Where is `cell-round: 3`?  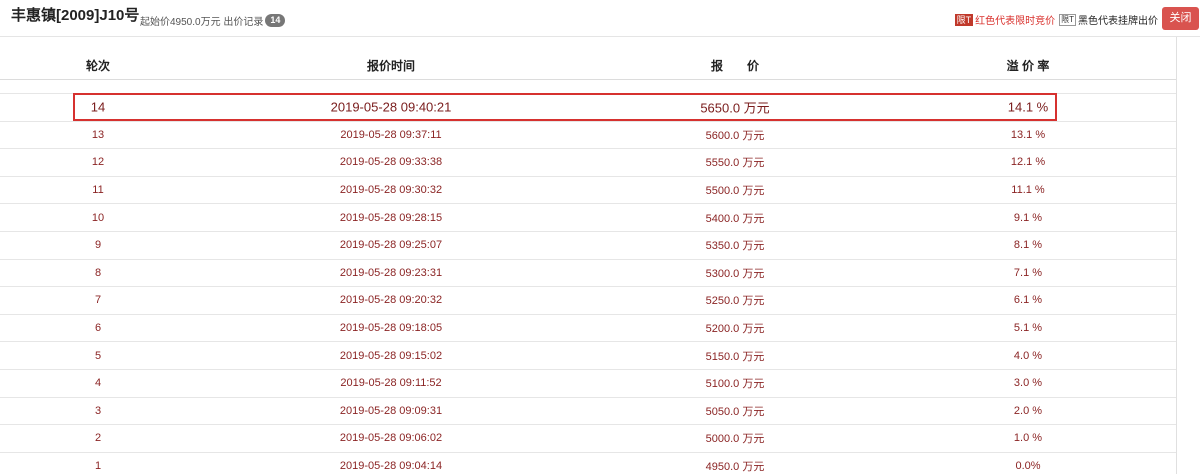
cell-round: 3 is located at coordinates (98, 410).